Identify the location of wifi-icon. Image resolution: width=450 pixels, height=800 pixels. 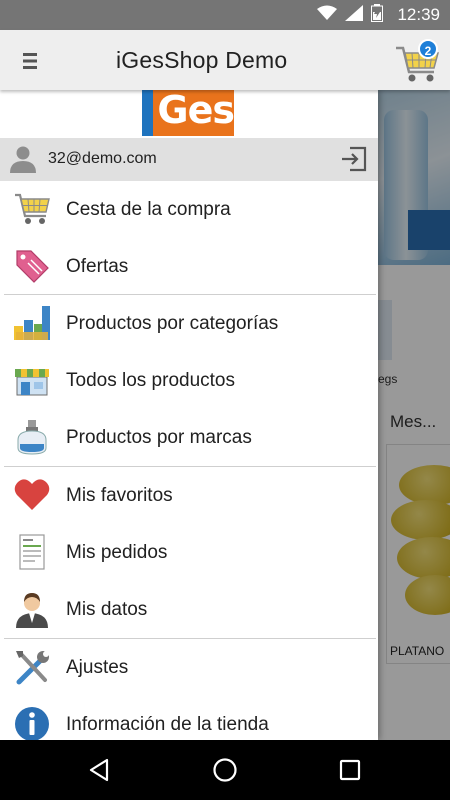
(327, 15).